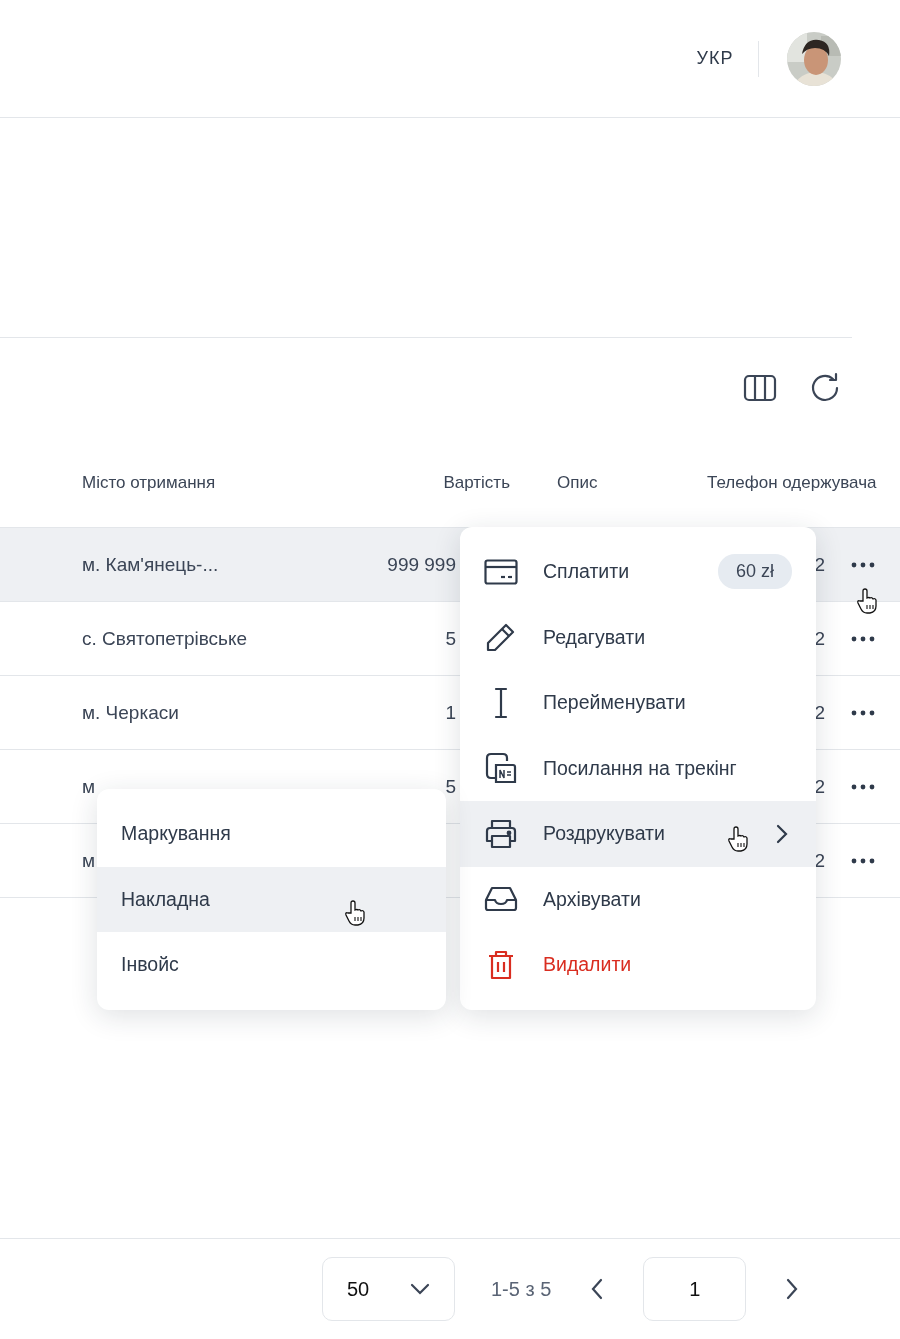 The height and width of the screenshot is (1339, 900). Describe the element at coordinates (501, 571) in the screenshot. I see `card-icon` at that location.